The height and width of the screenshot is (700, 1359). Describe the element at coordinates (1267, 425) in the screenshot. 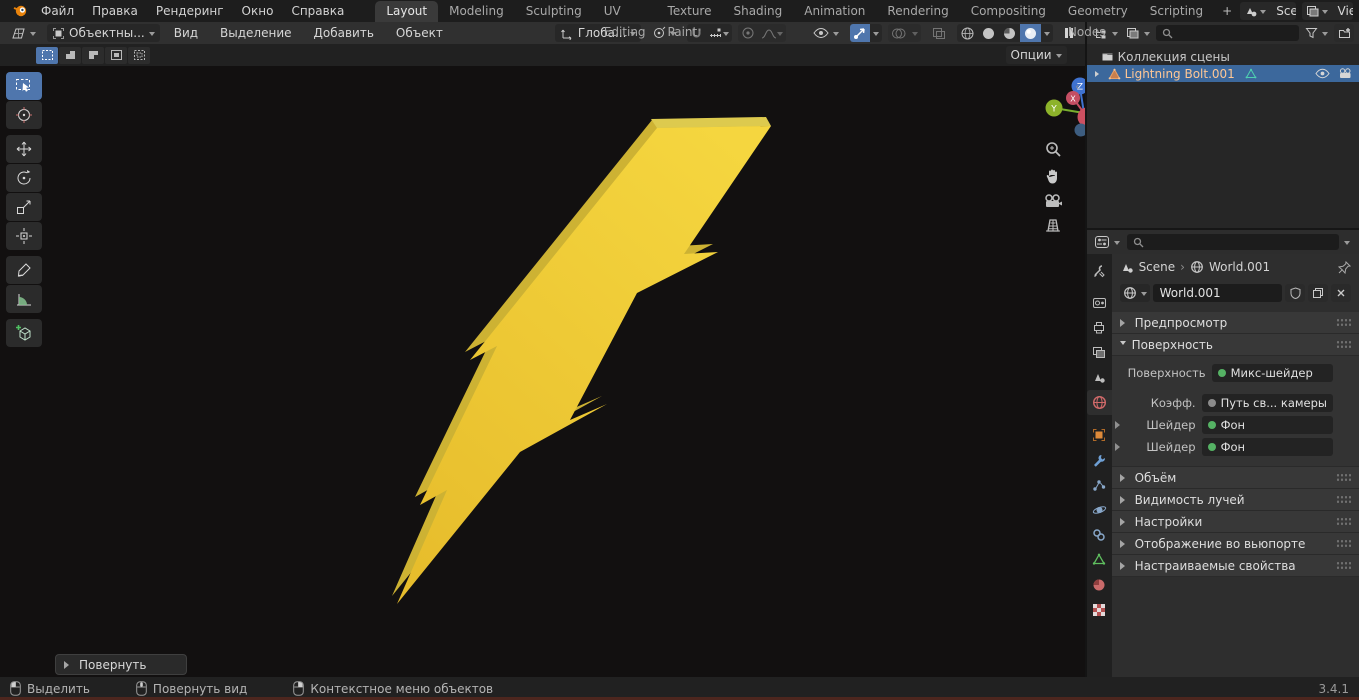

I see `shader1-value-button: Фон` at that location.